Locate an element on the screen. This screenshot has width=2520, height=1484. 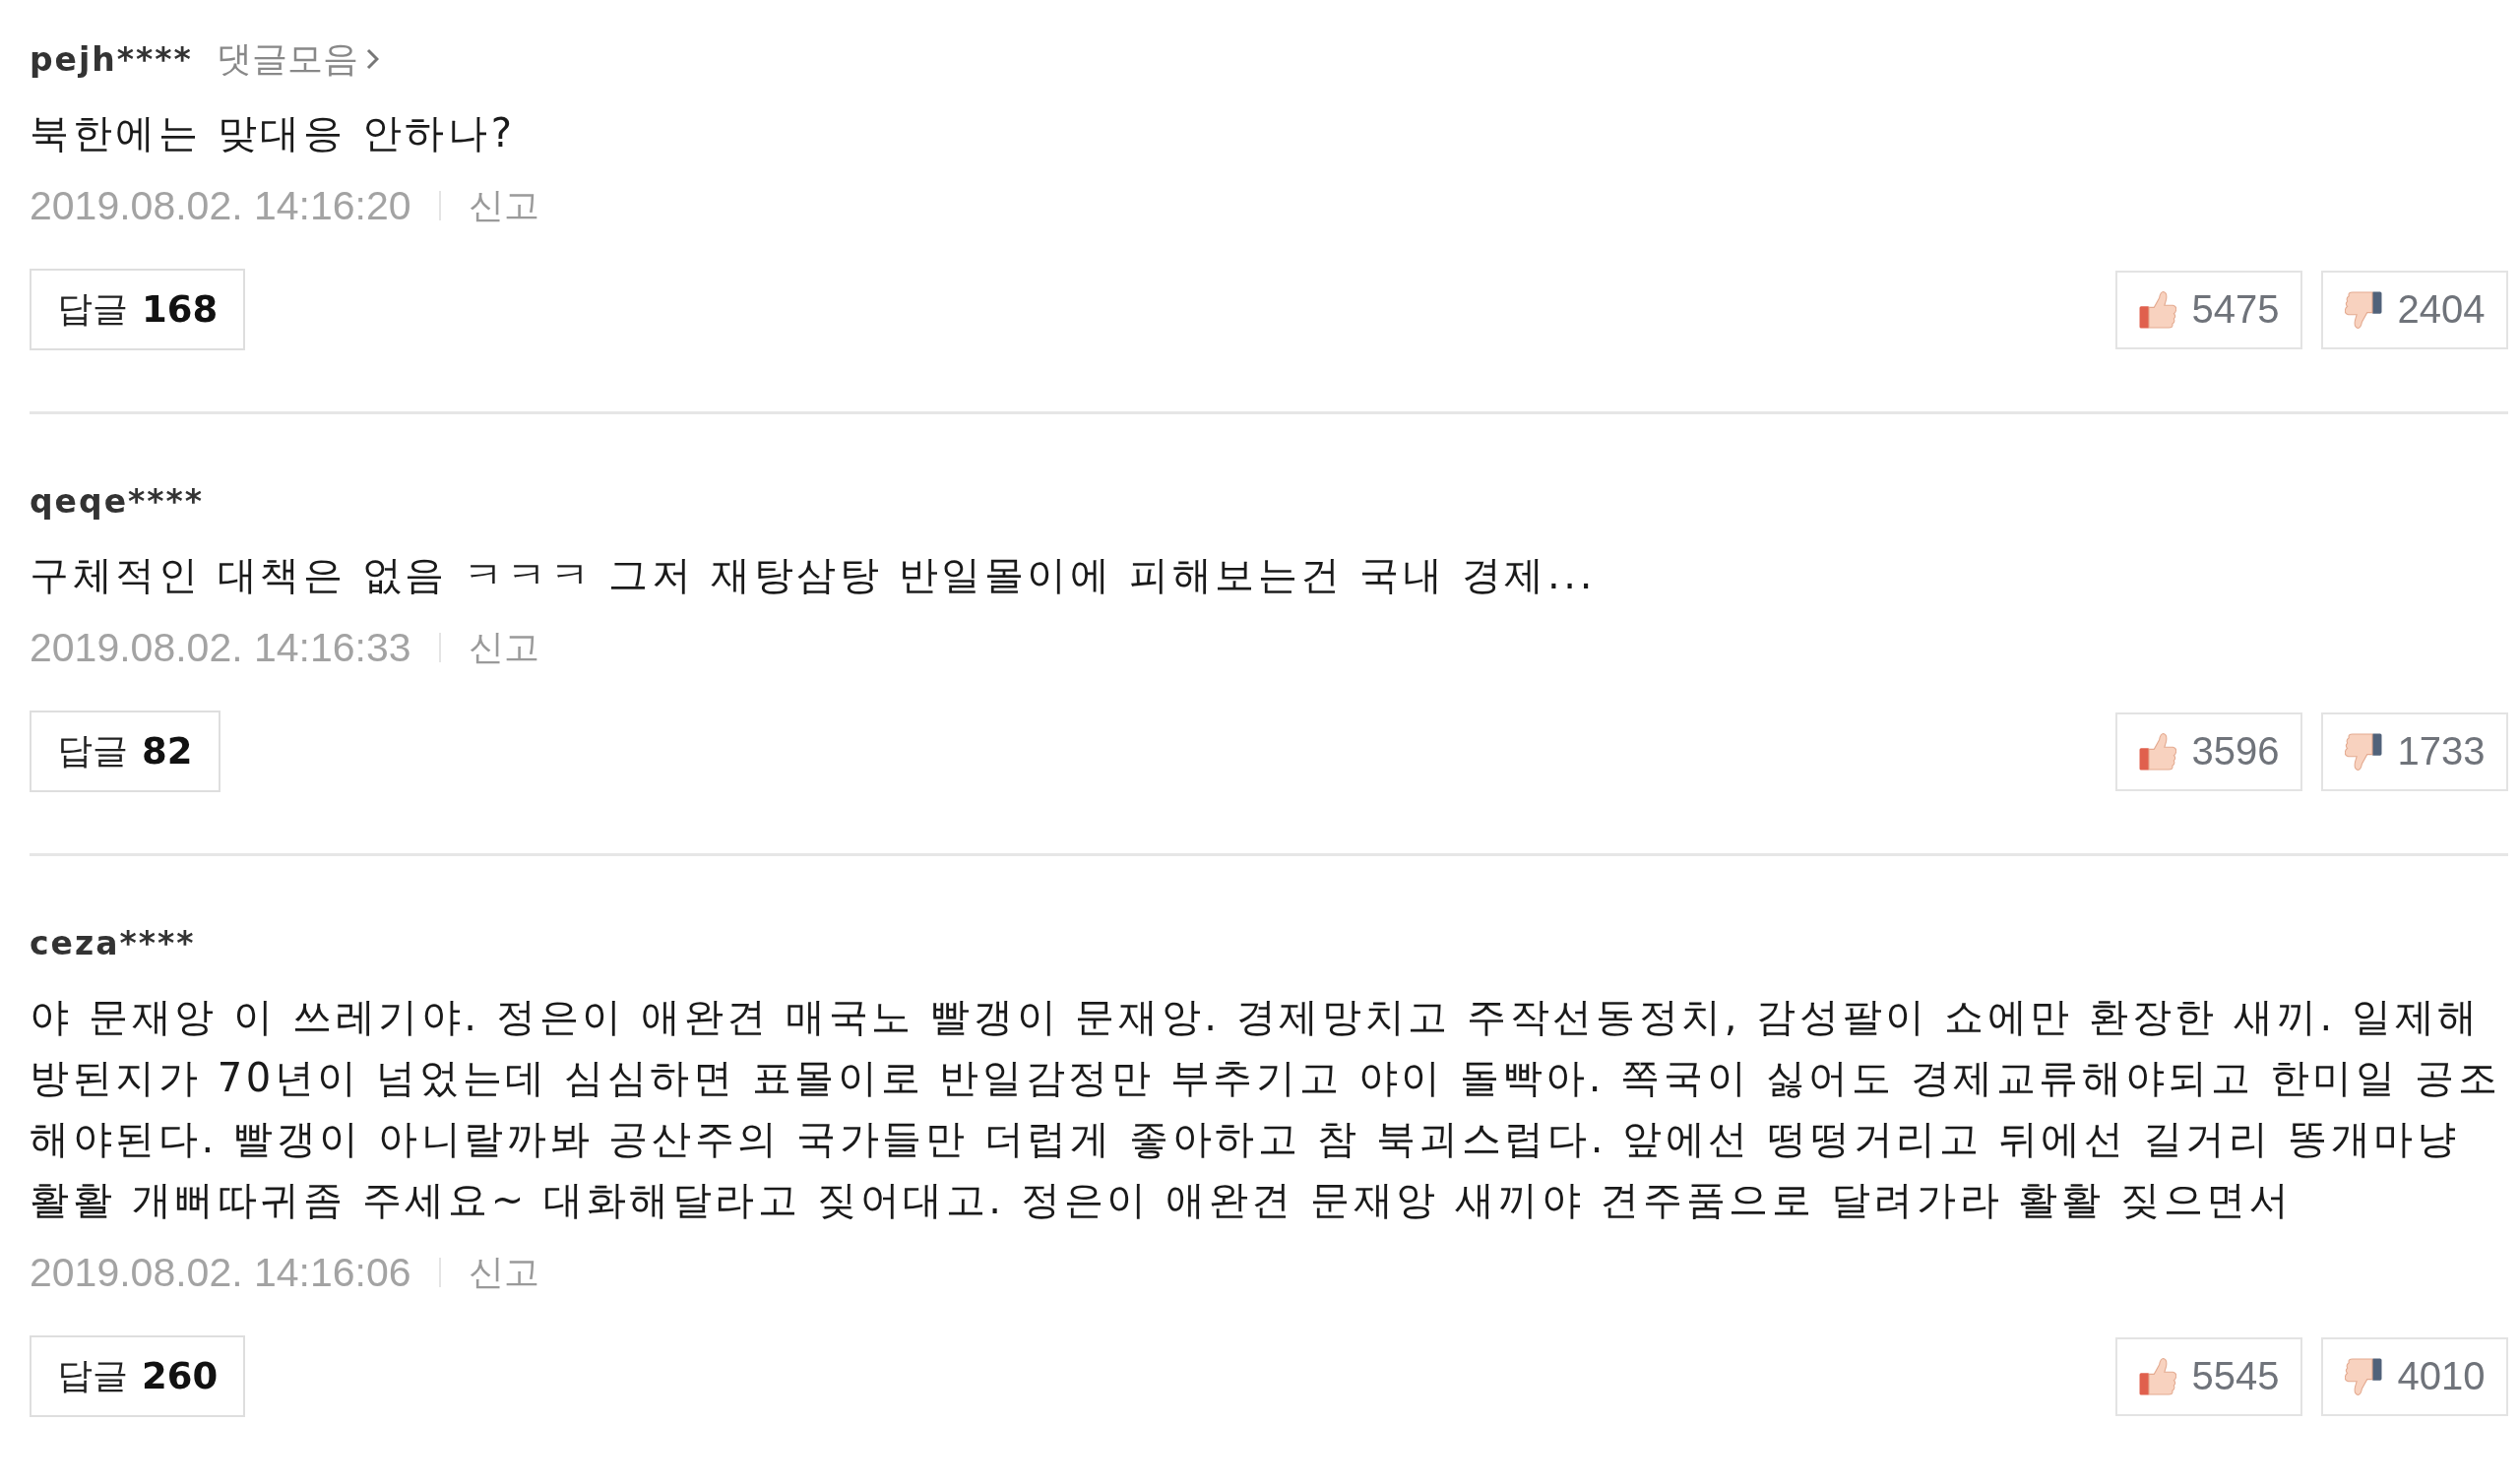
dislike-button: 2404 is located at coordinates (2414, 310).